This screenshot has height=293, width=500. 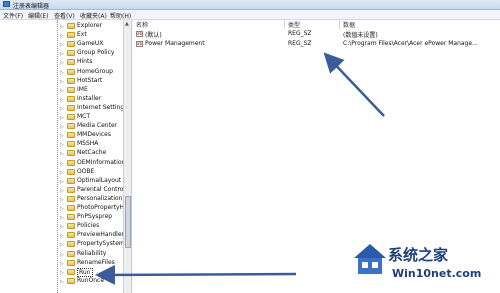 I want to click on watermark-site-name: 系统之家, so click(x=418, y=255).